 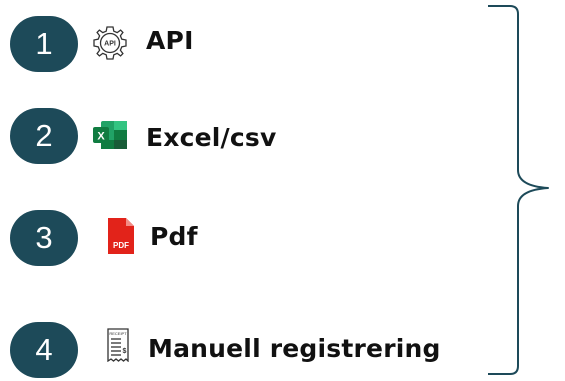 I want to click on api-gear-icon: API, so click(x=110, y=43).